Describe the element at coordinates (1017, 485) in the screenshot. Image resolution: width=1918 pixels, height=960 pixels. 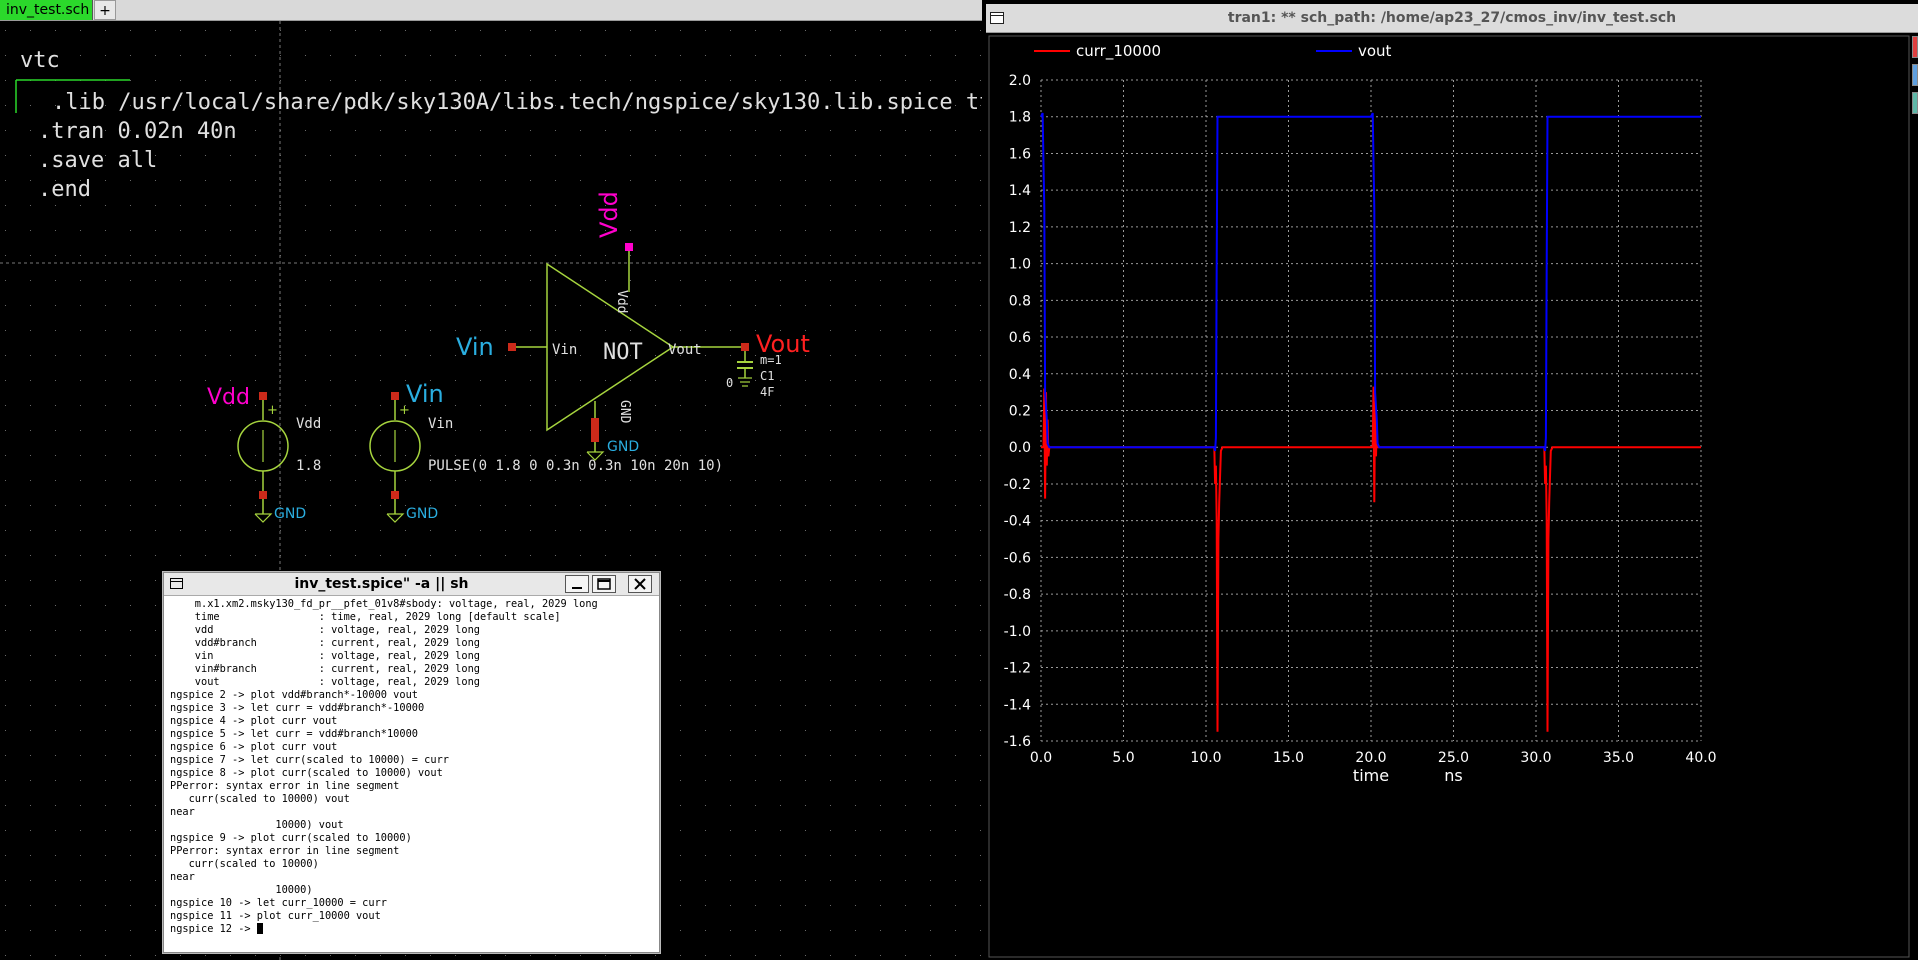
I see `y-tick-label: -0.2` at that location.